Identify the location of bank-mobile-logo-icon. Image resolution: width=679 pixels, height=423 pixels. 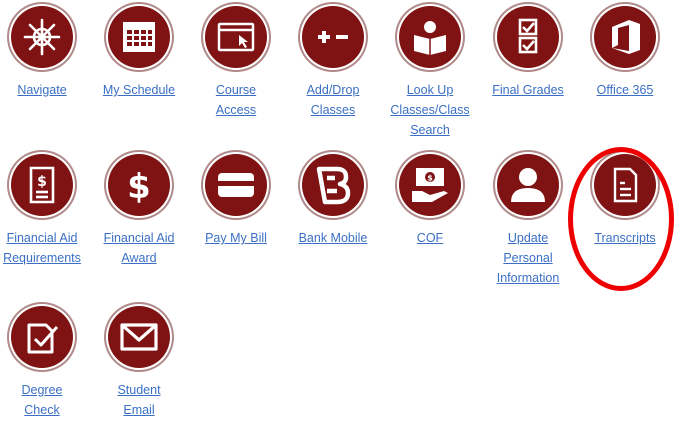
(333, 185).